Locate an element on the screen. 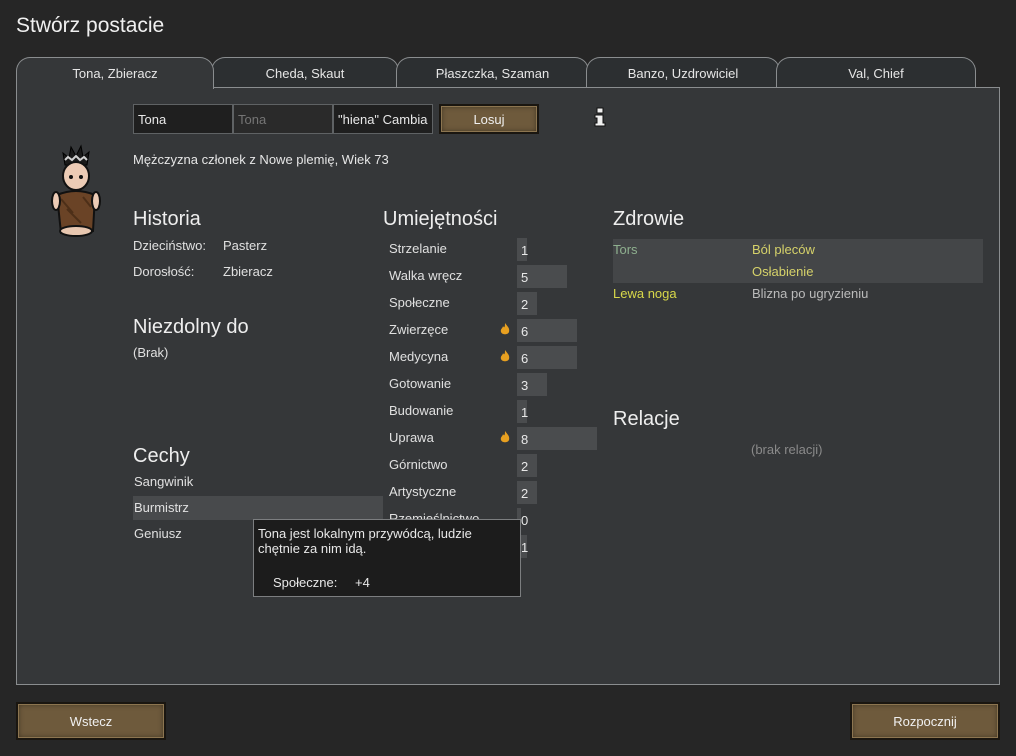  skill-label: Strzelanie is located at coordinates (418, 248).